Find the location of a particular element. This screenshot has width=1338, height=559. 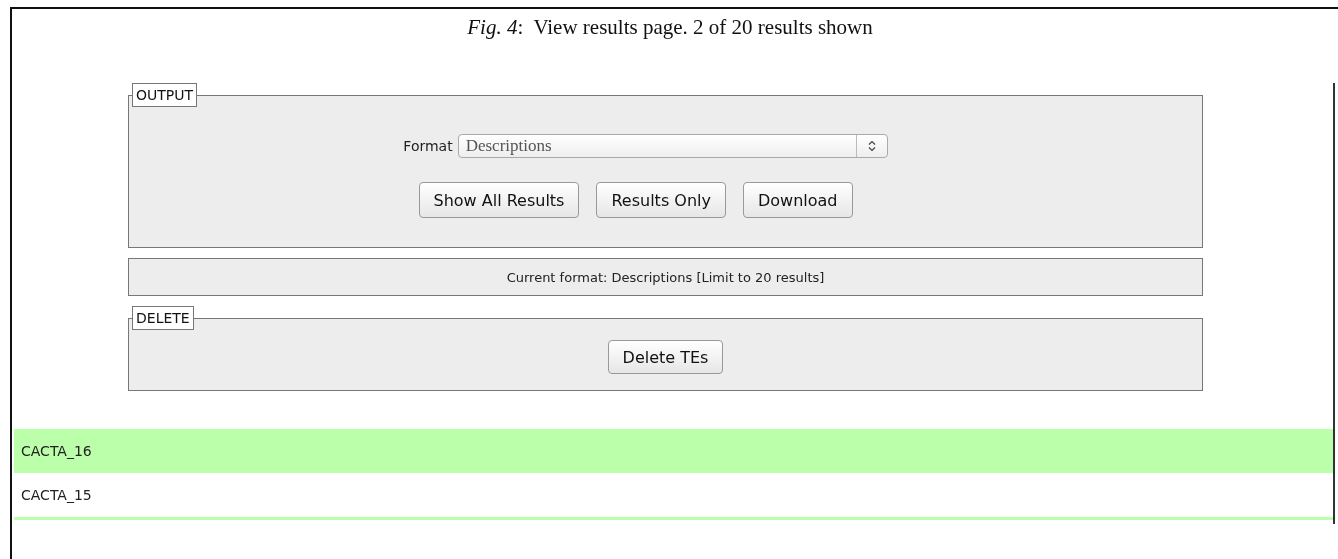

format-label: Format is located at coordinates (428, 146).